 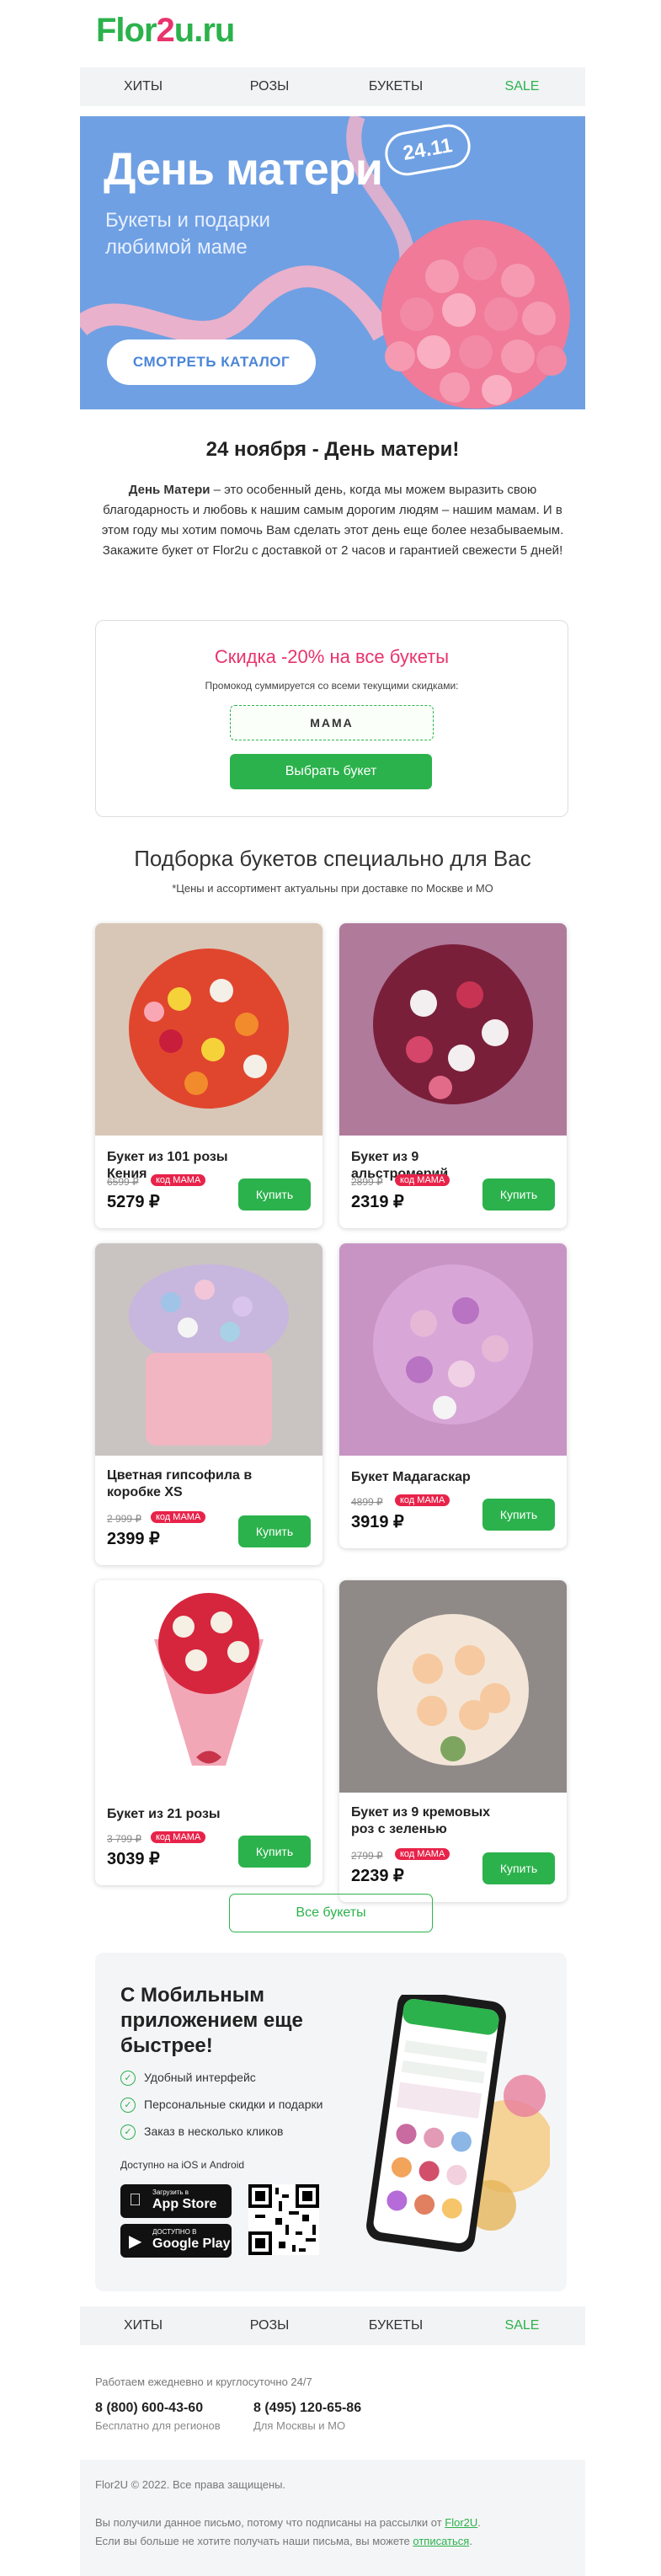 I want to click on logo-part-uru: u.ru, so click(x=205, y=30).